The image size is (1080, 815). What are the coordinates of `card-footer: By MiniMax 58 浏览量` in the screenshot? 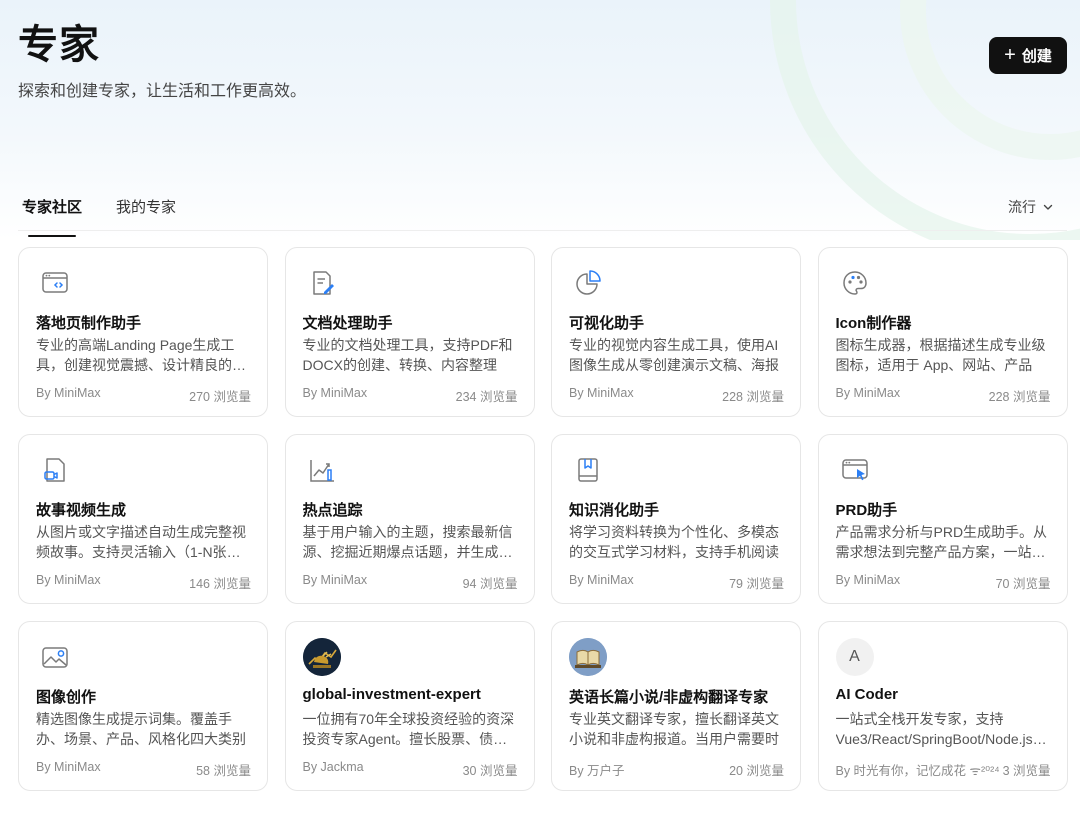 It's located at (143, 769).